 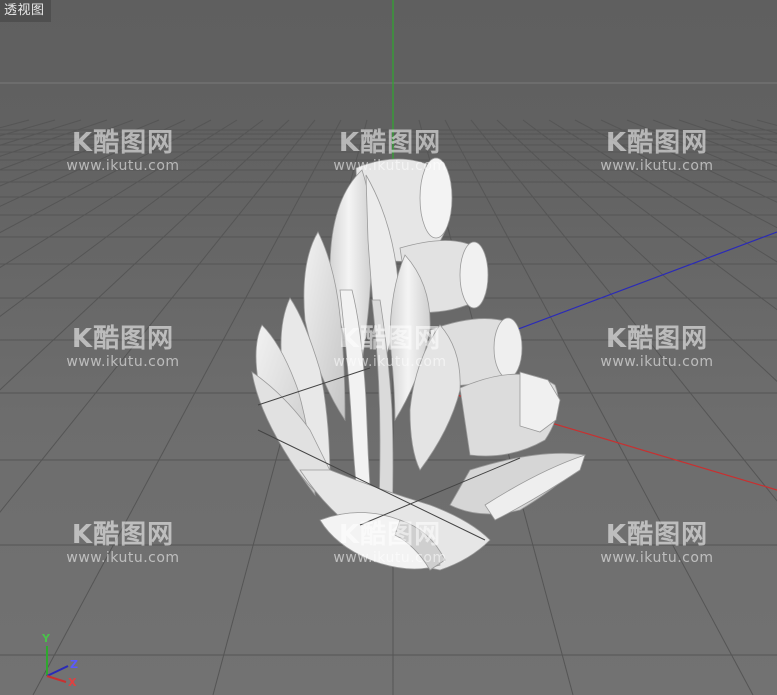 What do you see at coordinates (25, 11) in the screenshot?
I see `viewport-label: 透视图` at bounding box center [25, 11].